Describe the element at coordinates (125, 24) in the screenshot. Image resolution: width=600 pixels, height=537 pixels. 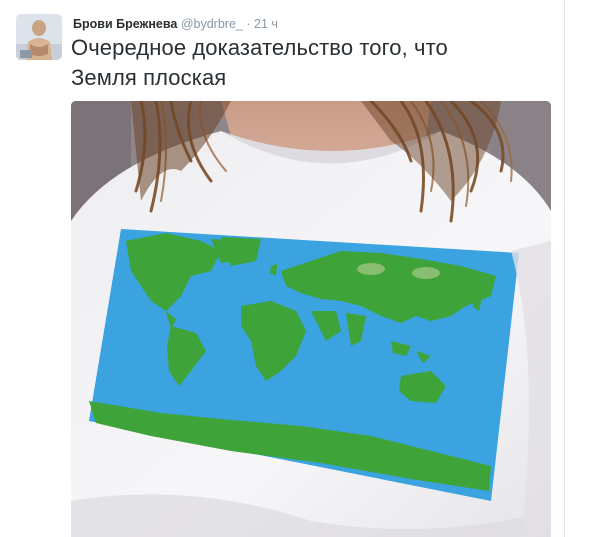
I see `author-name: Брови Брежнева` at that location.